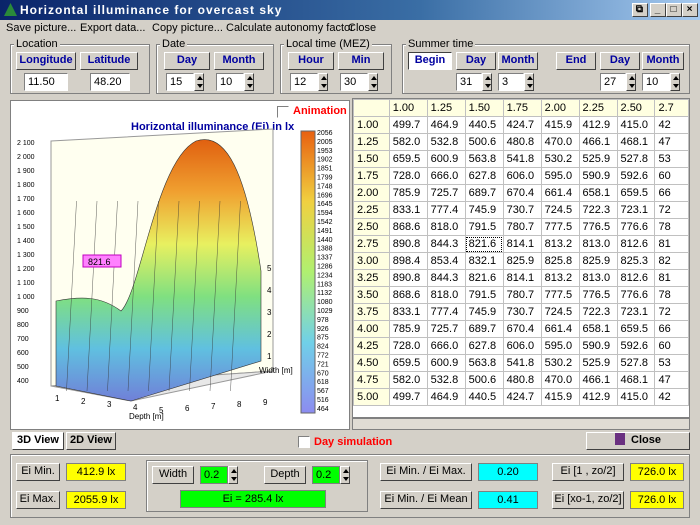 Image resolution: width=700 pixels, height=525 pixels. What do you see at coordinates (187, 61) in the screenshot?
I see `day-button: Day` at bounding box center [187, 61].